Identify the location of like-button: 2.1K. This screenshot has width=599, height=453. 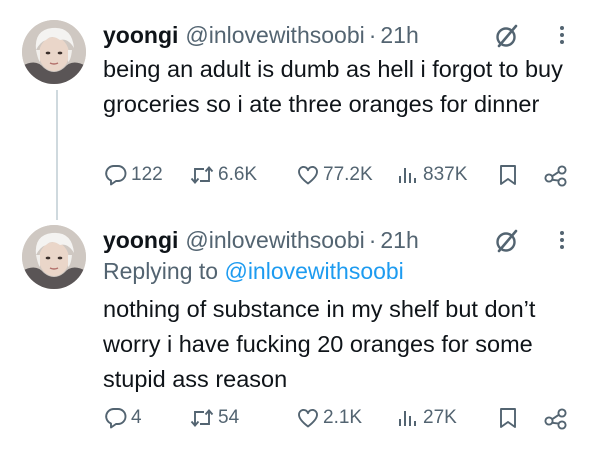
(329, 418).